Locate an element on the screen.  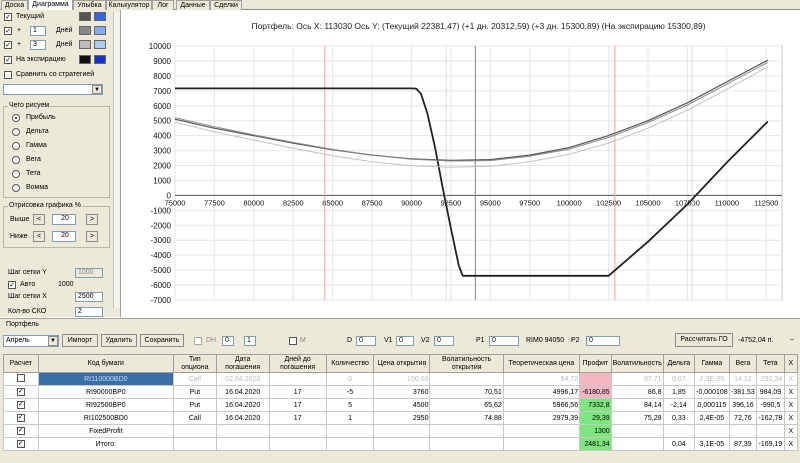
m-checkbox is located at coordinates (293, 341).